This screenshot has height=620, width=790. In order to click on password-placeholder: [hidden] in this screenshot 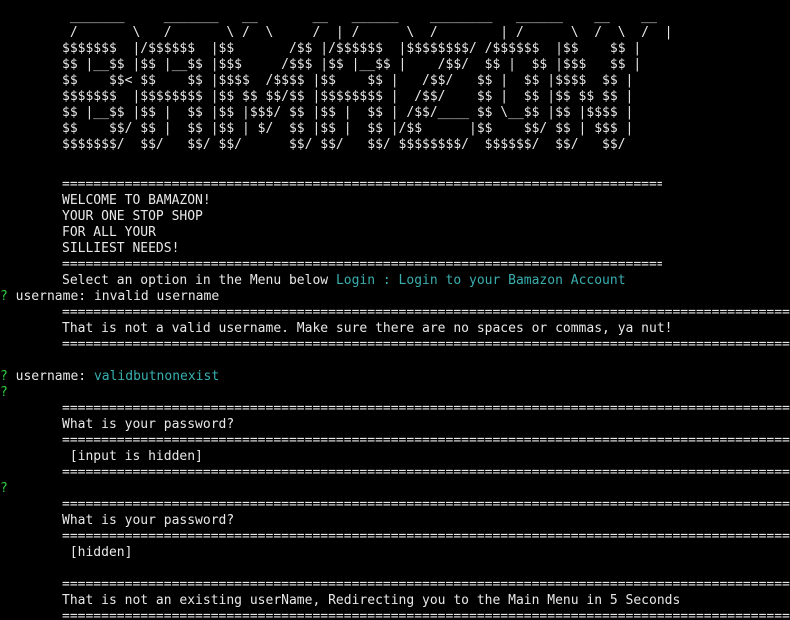, I will do `click(101, 552)`.